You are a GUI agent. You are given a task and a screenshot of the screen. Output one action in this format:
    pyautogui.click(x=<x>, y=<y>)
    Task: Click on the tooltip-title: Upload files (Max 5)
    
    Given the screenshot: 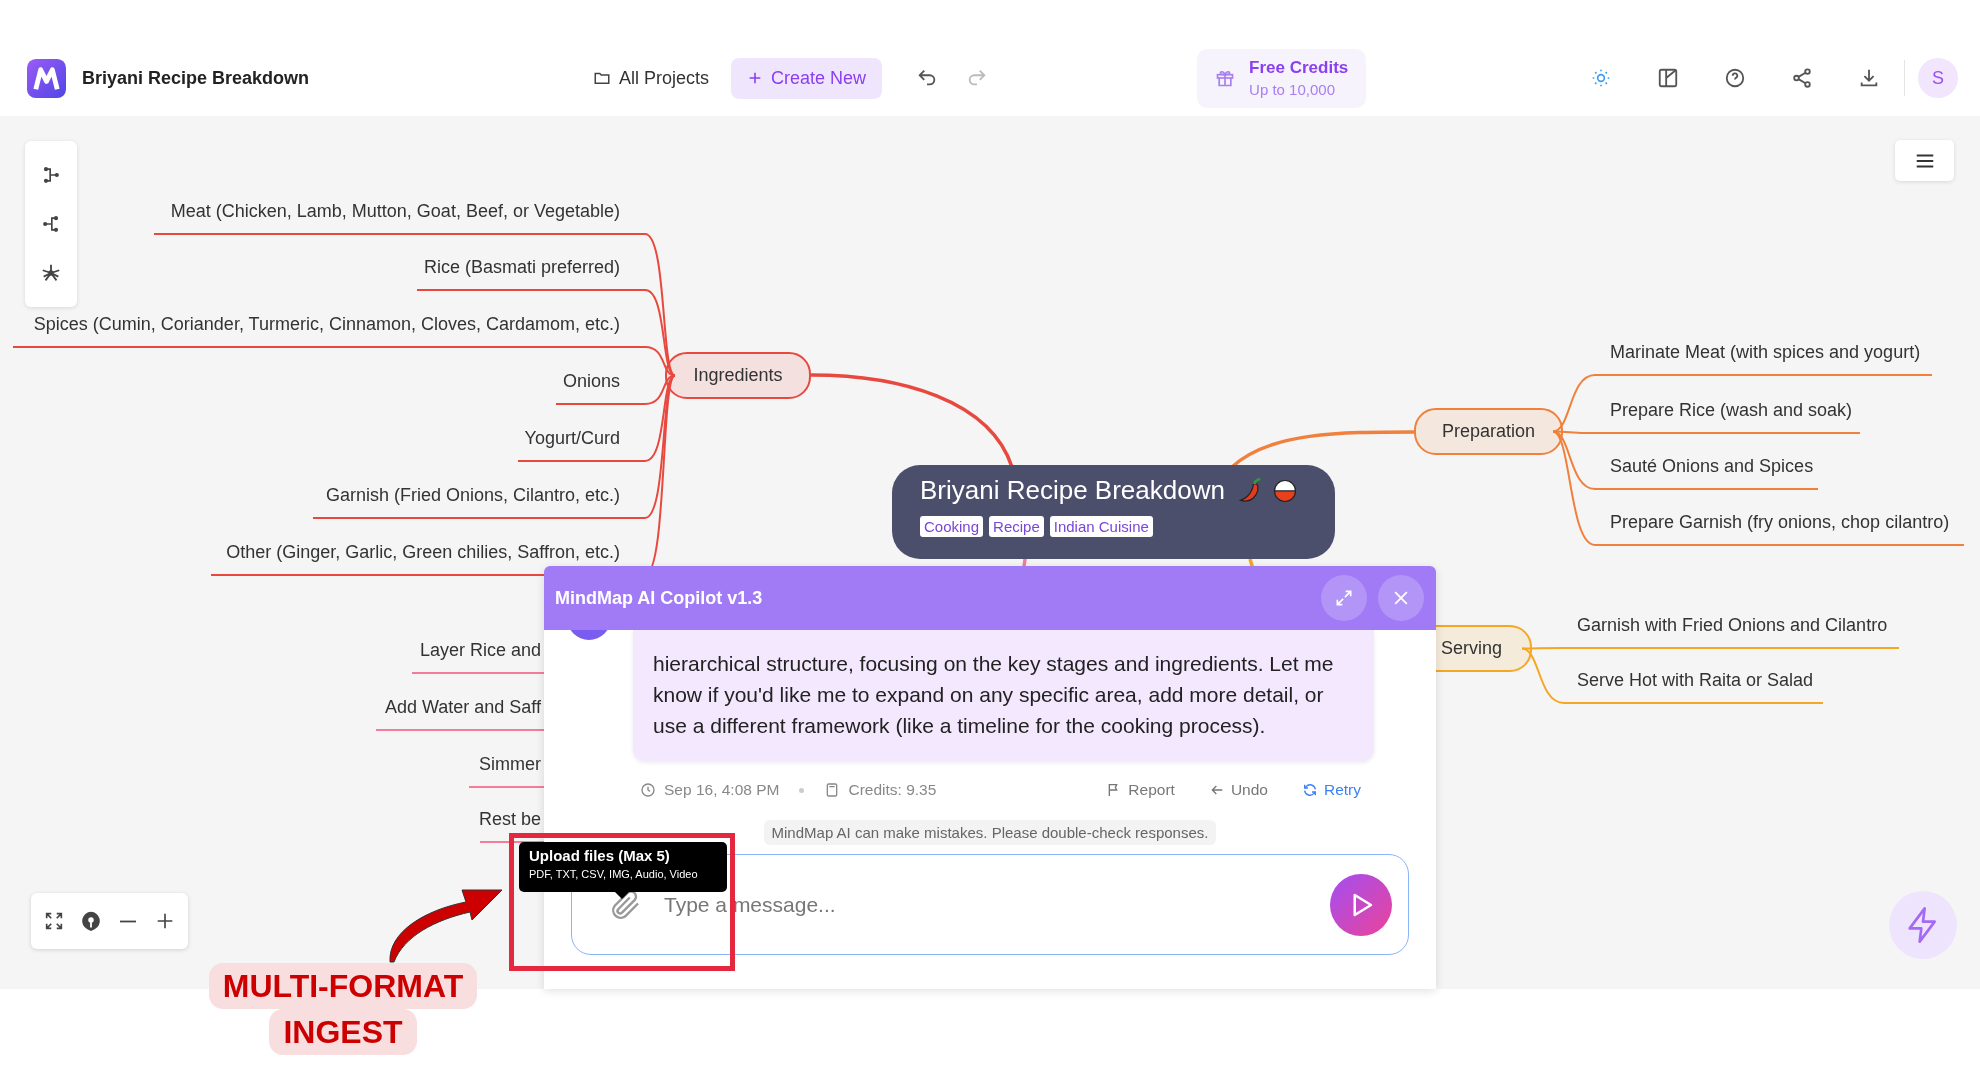 What is the action you would take?
    pyautogui.click(x=600, y=855)
    